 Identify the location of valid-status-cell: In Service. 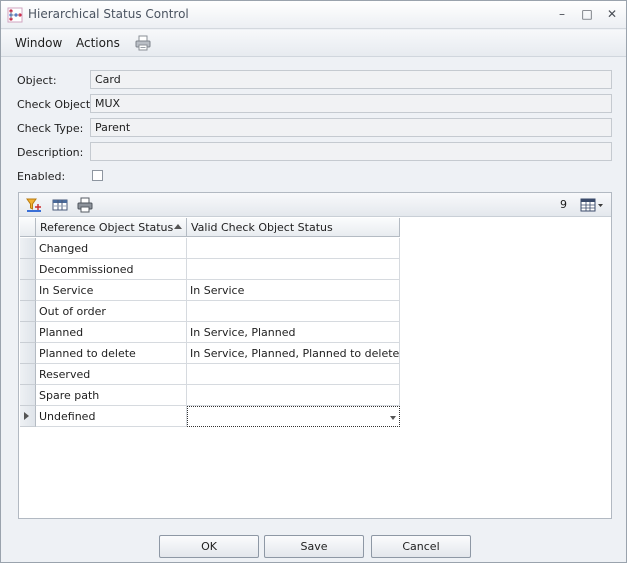
(293, 290).